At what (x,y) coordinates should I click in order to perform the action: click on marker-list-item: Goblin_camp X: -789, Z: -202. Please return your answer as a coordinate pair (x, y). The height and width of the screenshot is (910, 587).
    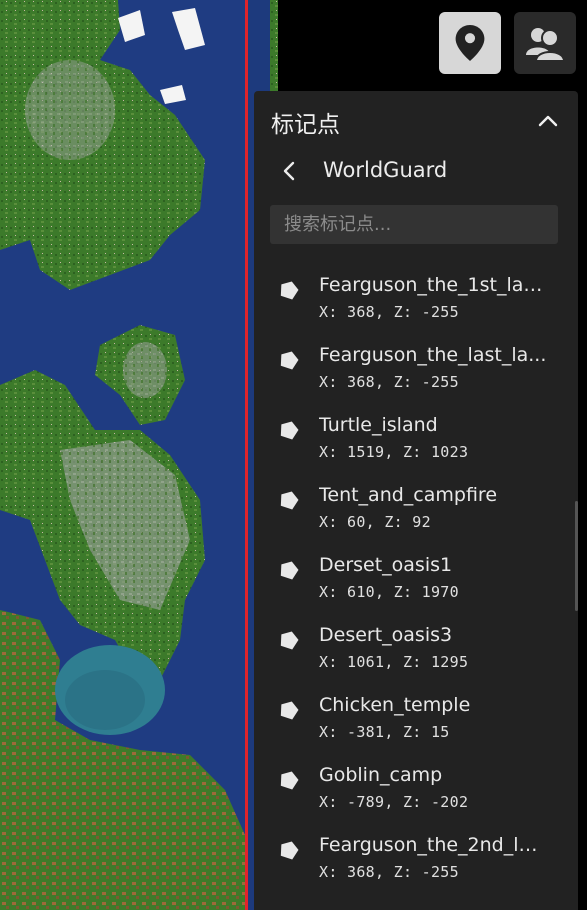
    Looking at the image, I should click on (409, 780).